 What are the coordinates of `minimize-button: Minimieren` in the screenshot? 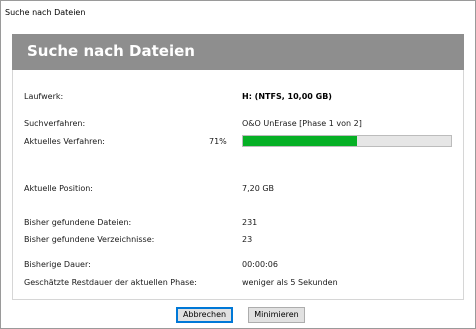 It's located at (276, 315).